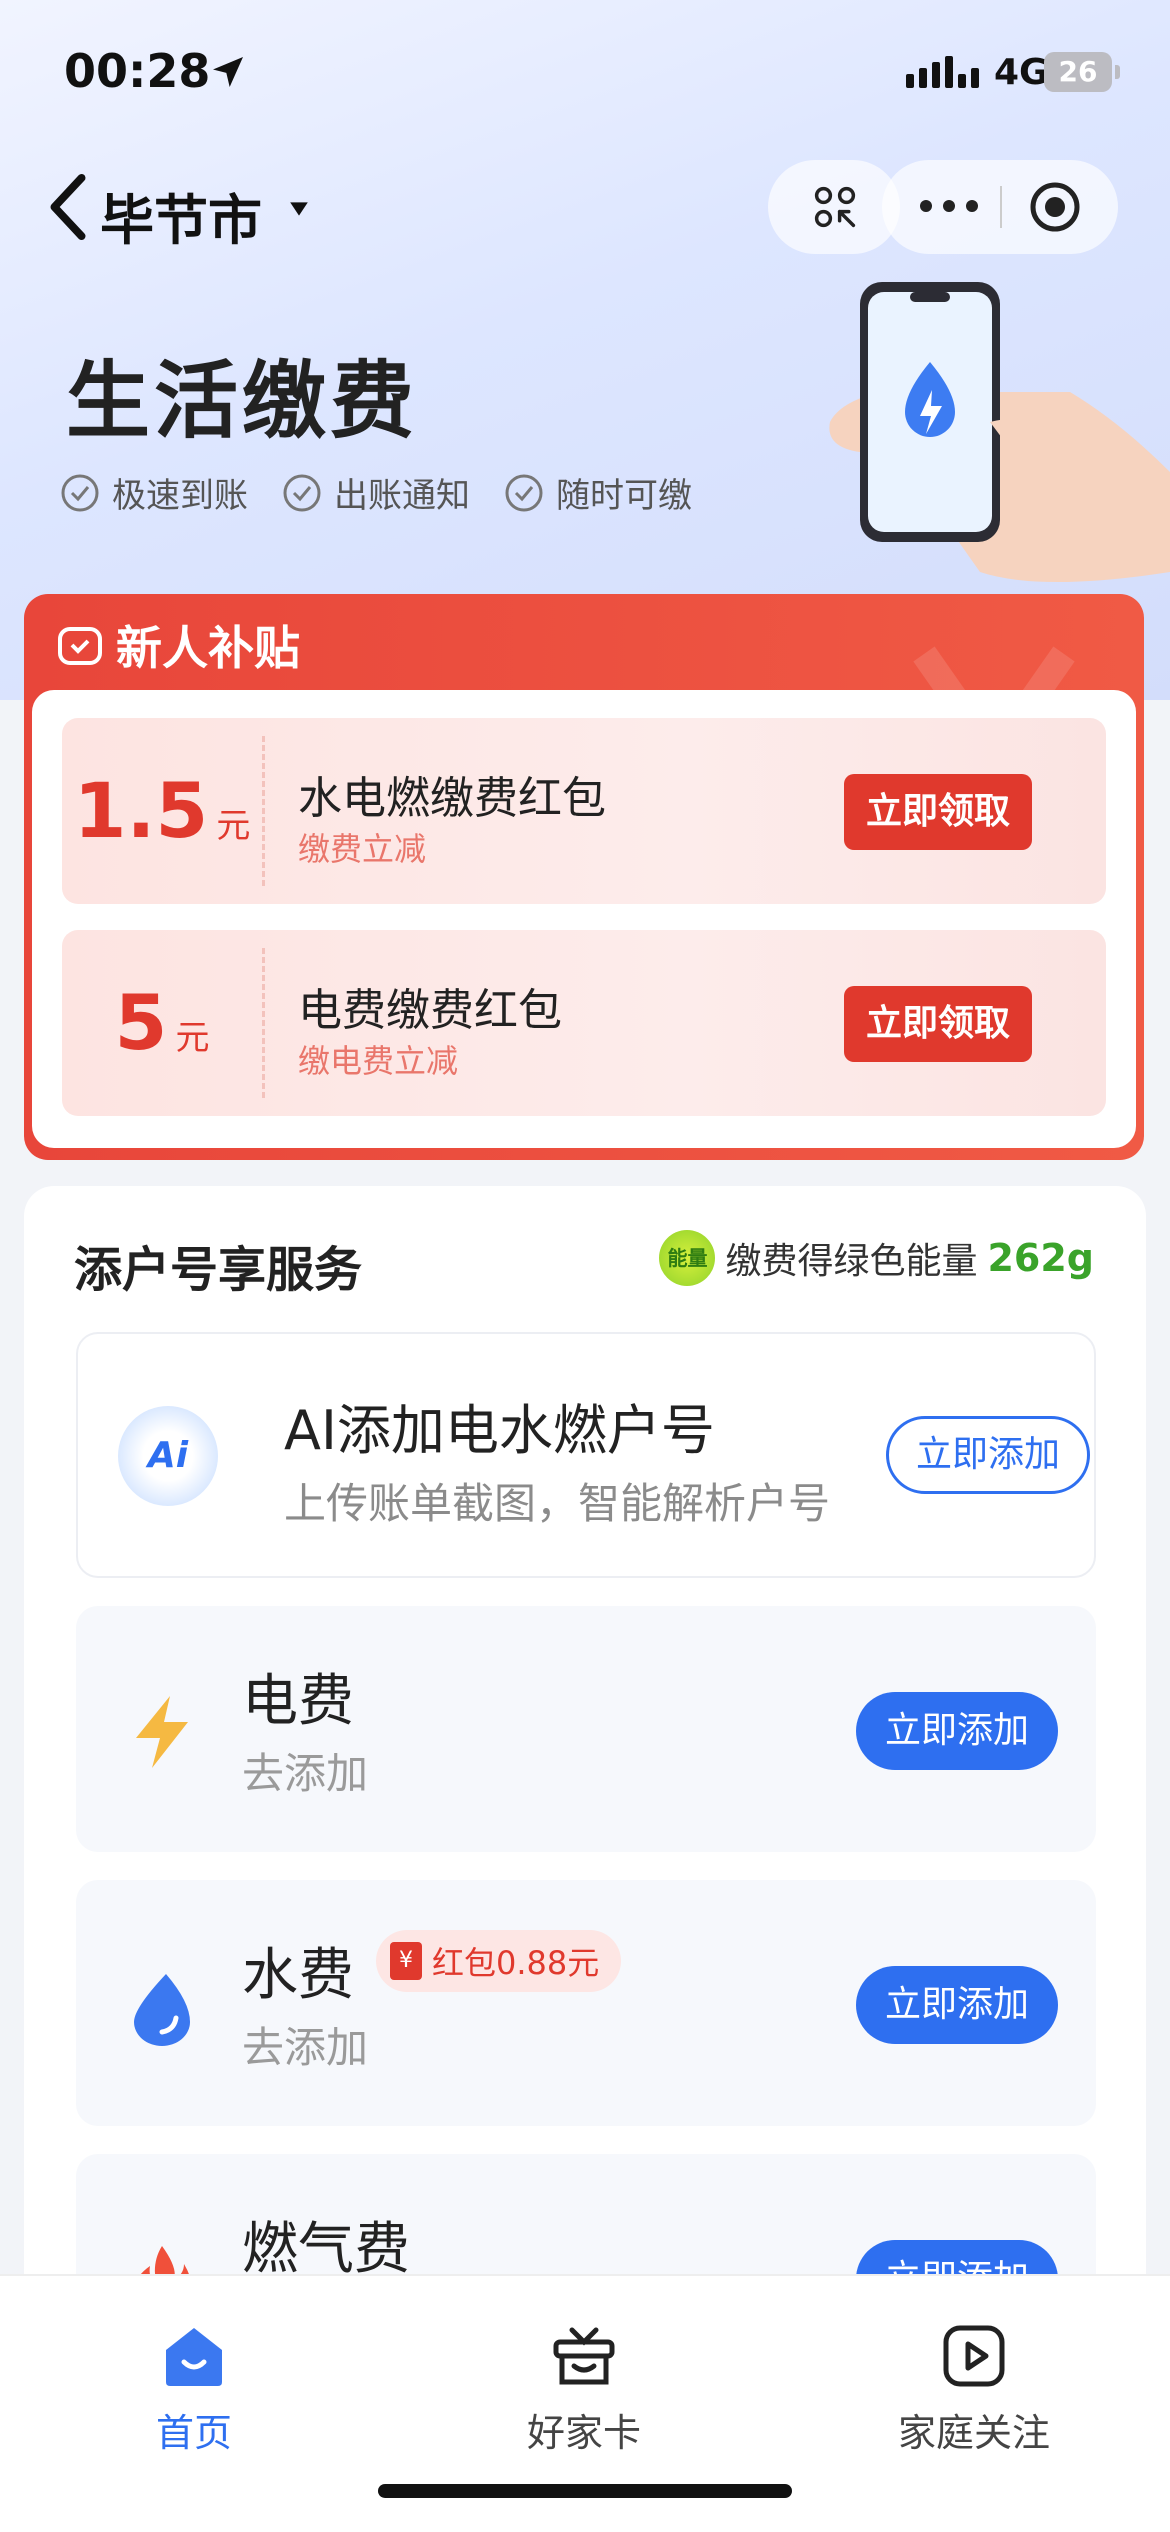 The width and height of the screenshot is (1170, 2532). I want to click on subsidy-header: 新人补贴, so click(178, 645).